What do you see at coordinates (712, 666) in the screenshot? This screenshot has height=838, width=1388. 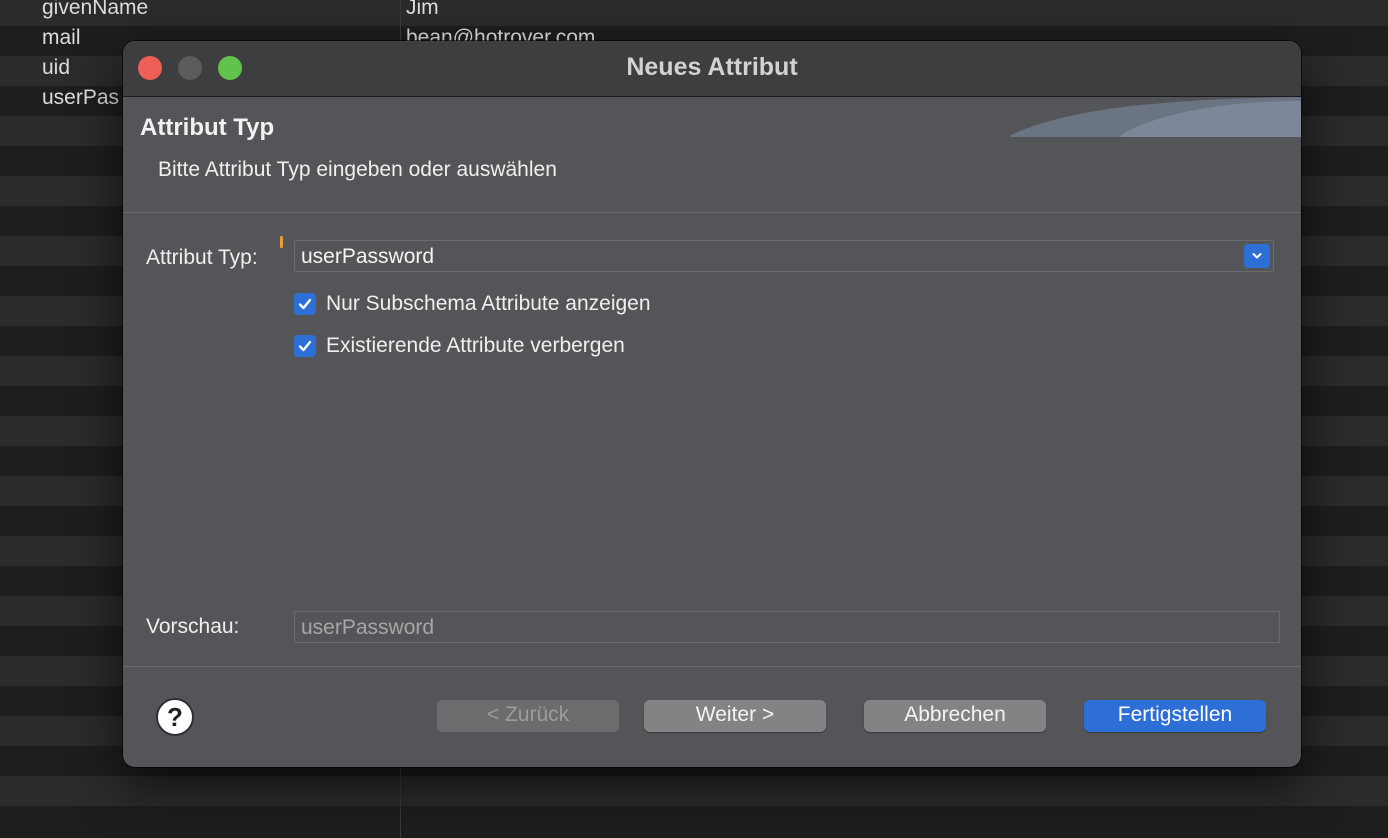 I see `footer-divider` at bounding box center [712, 666].